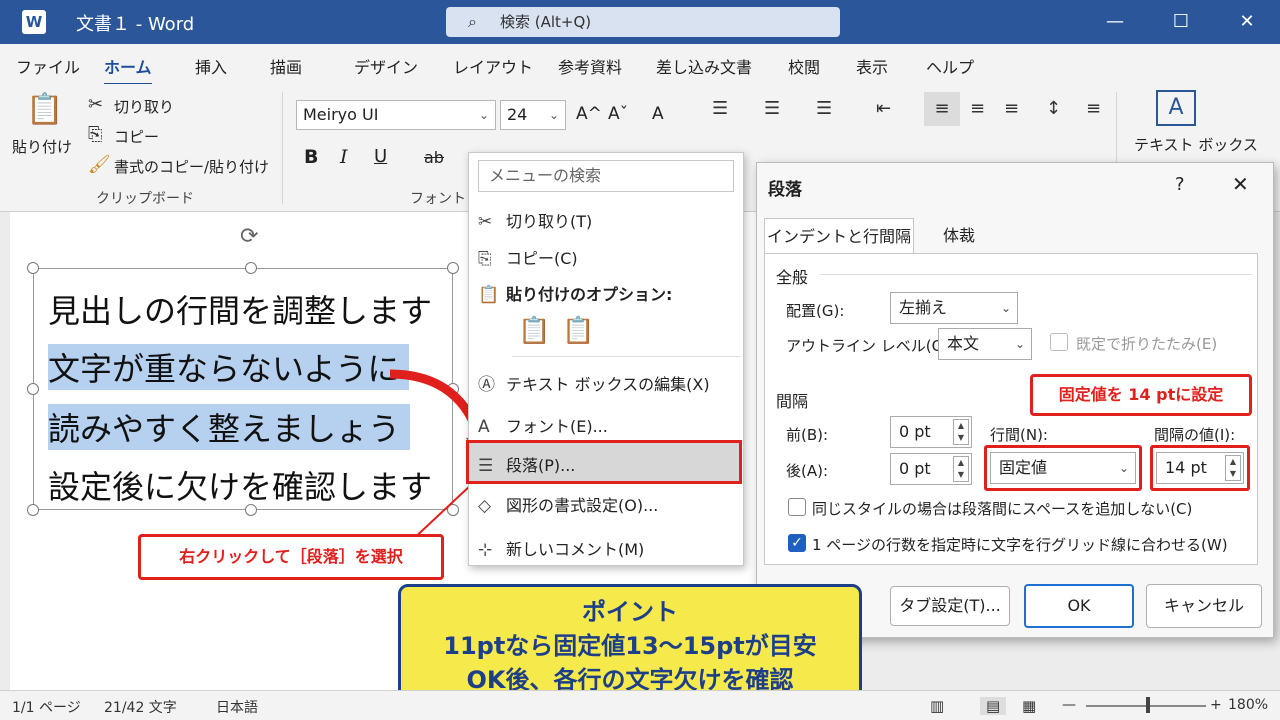 This screenshot has height=720, width=1280. I want to click on tab-line-page-breaks: 体裁, so click(959, 236).